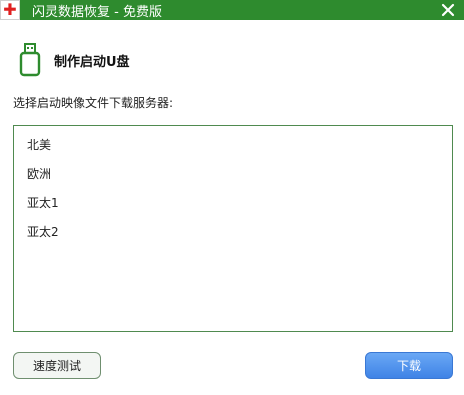 The image size is (464, 395). Describe the element at coordinates (97, 12) in the screenshot. I see `window-title: 闪灵数据恢复 - 免费版` at that location.